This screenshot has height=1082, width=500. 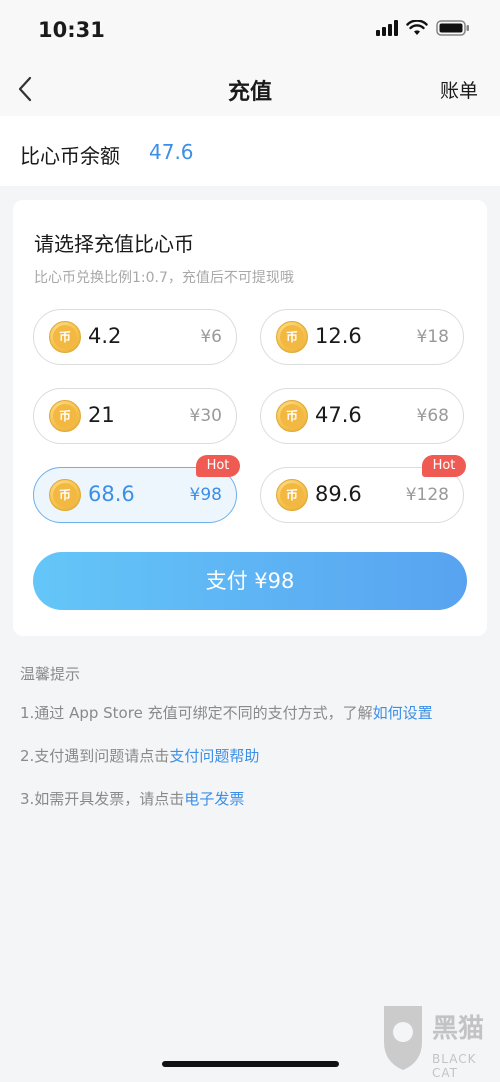 What do you see at coordinates (250, 798) in the screenshot?
I see `tip-item: 3.如需开具发票，请点击电子发票` at bounding box center [250, 798].